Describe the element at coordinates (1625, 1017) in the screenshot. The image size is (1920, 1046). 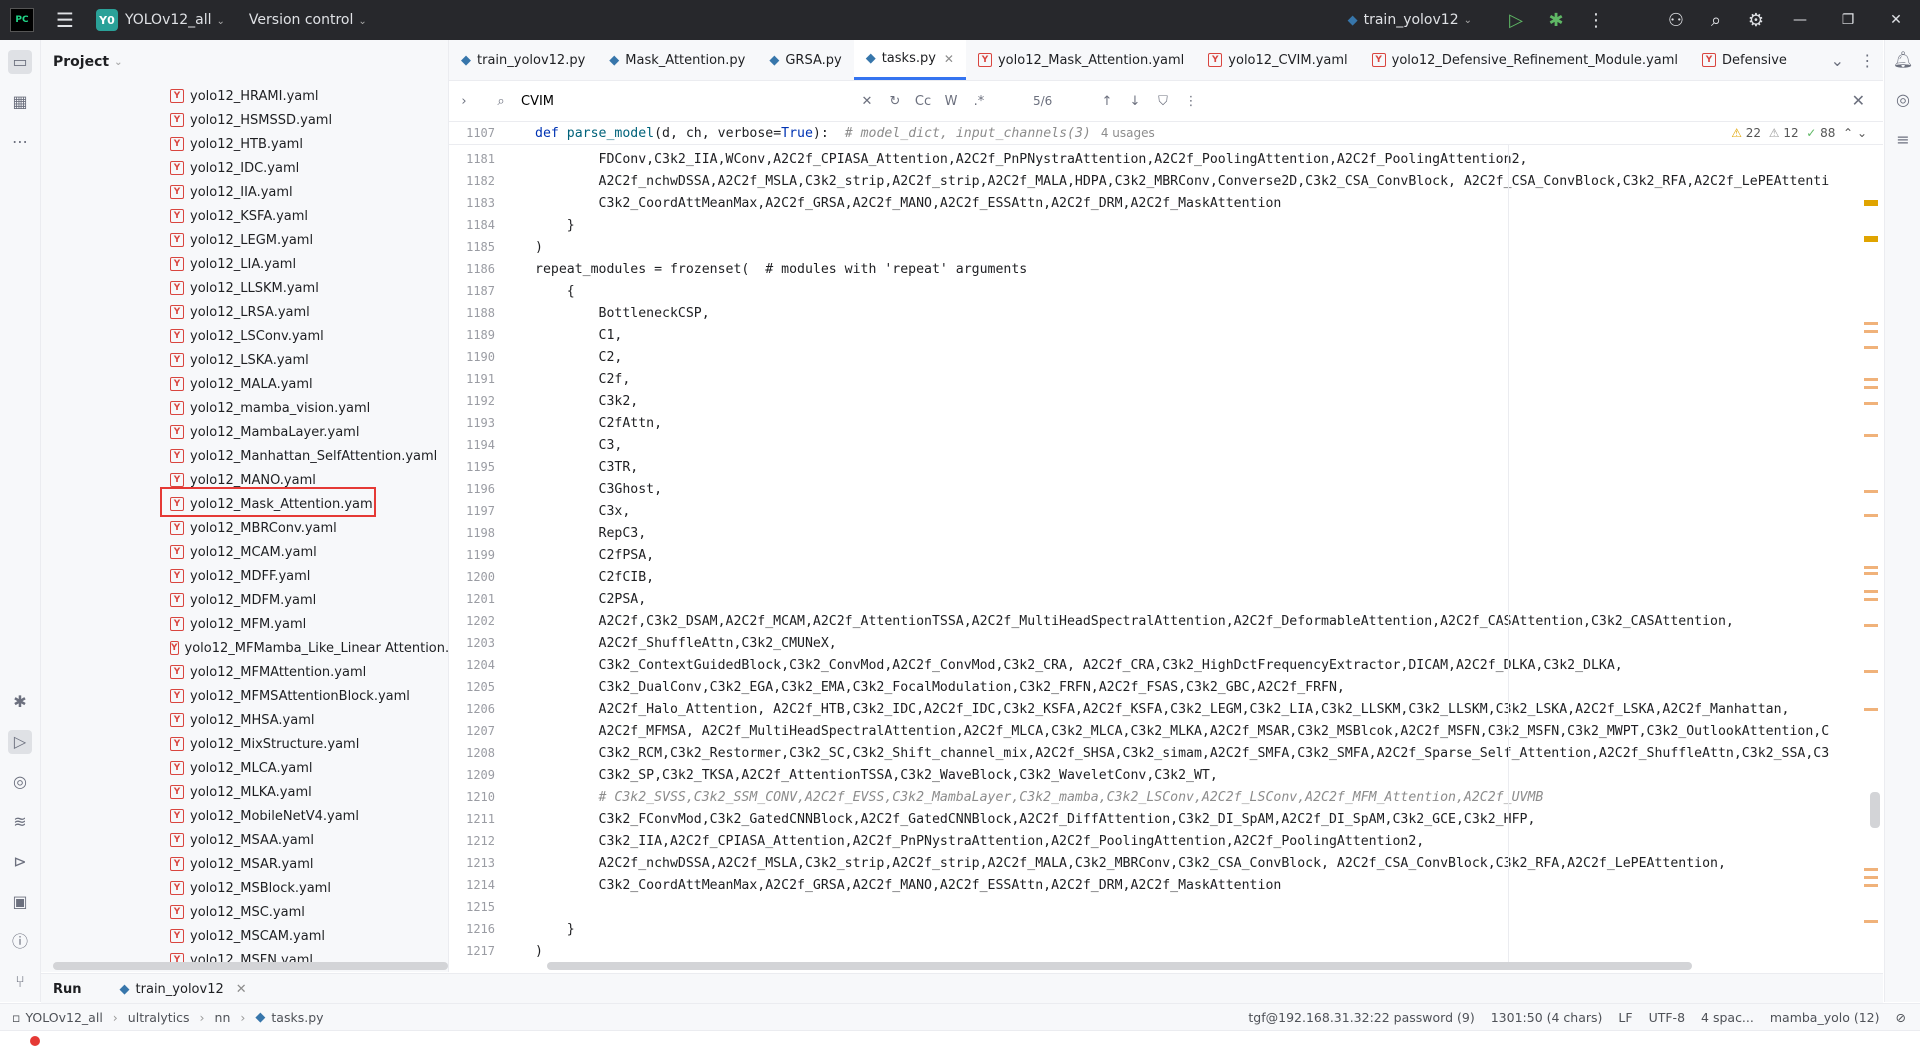
I see `line-separator: LF` at that location.